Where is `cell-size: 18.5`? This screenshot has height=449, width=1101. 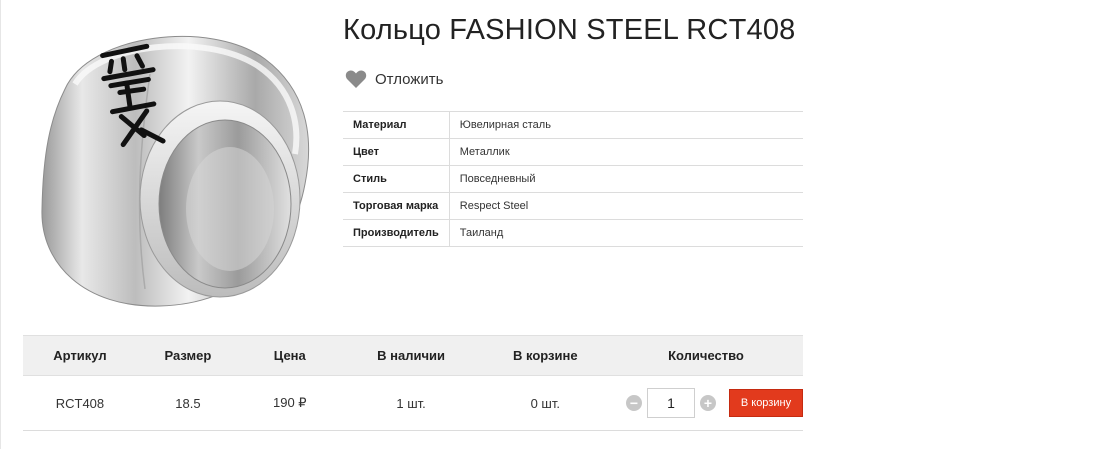 cell-size: 18.5 is located at coordinates (187, 403).